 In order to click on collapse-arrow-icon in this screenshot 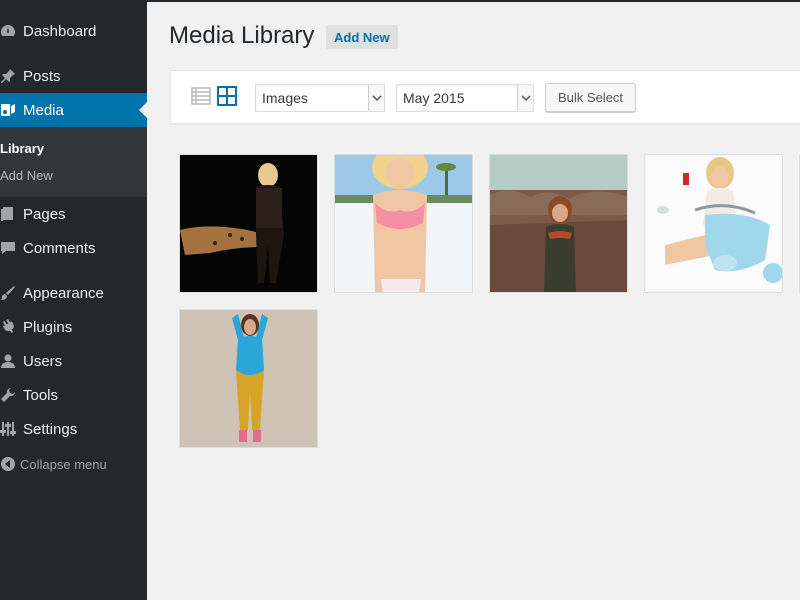, I will do `click(10, 464)`.